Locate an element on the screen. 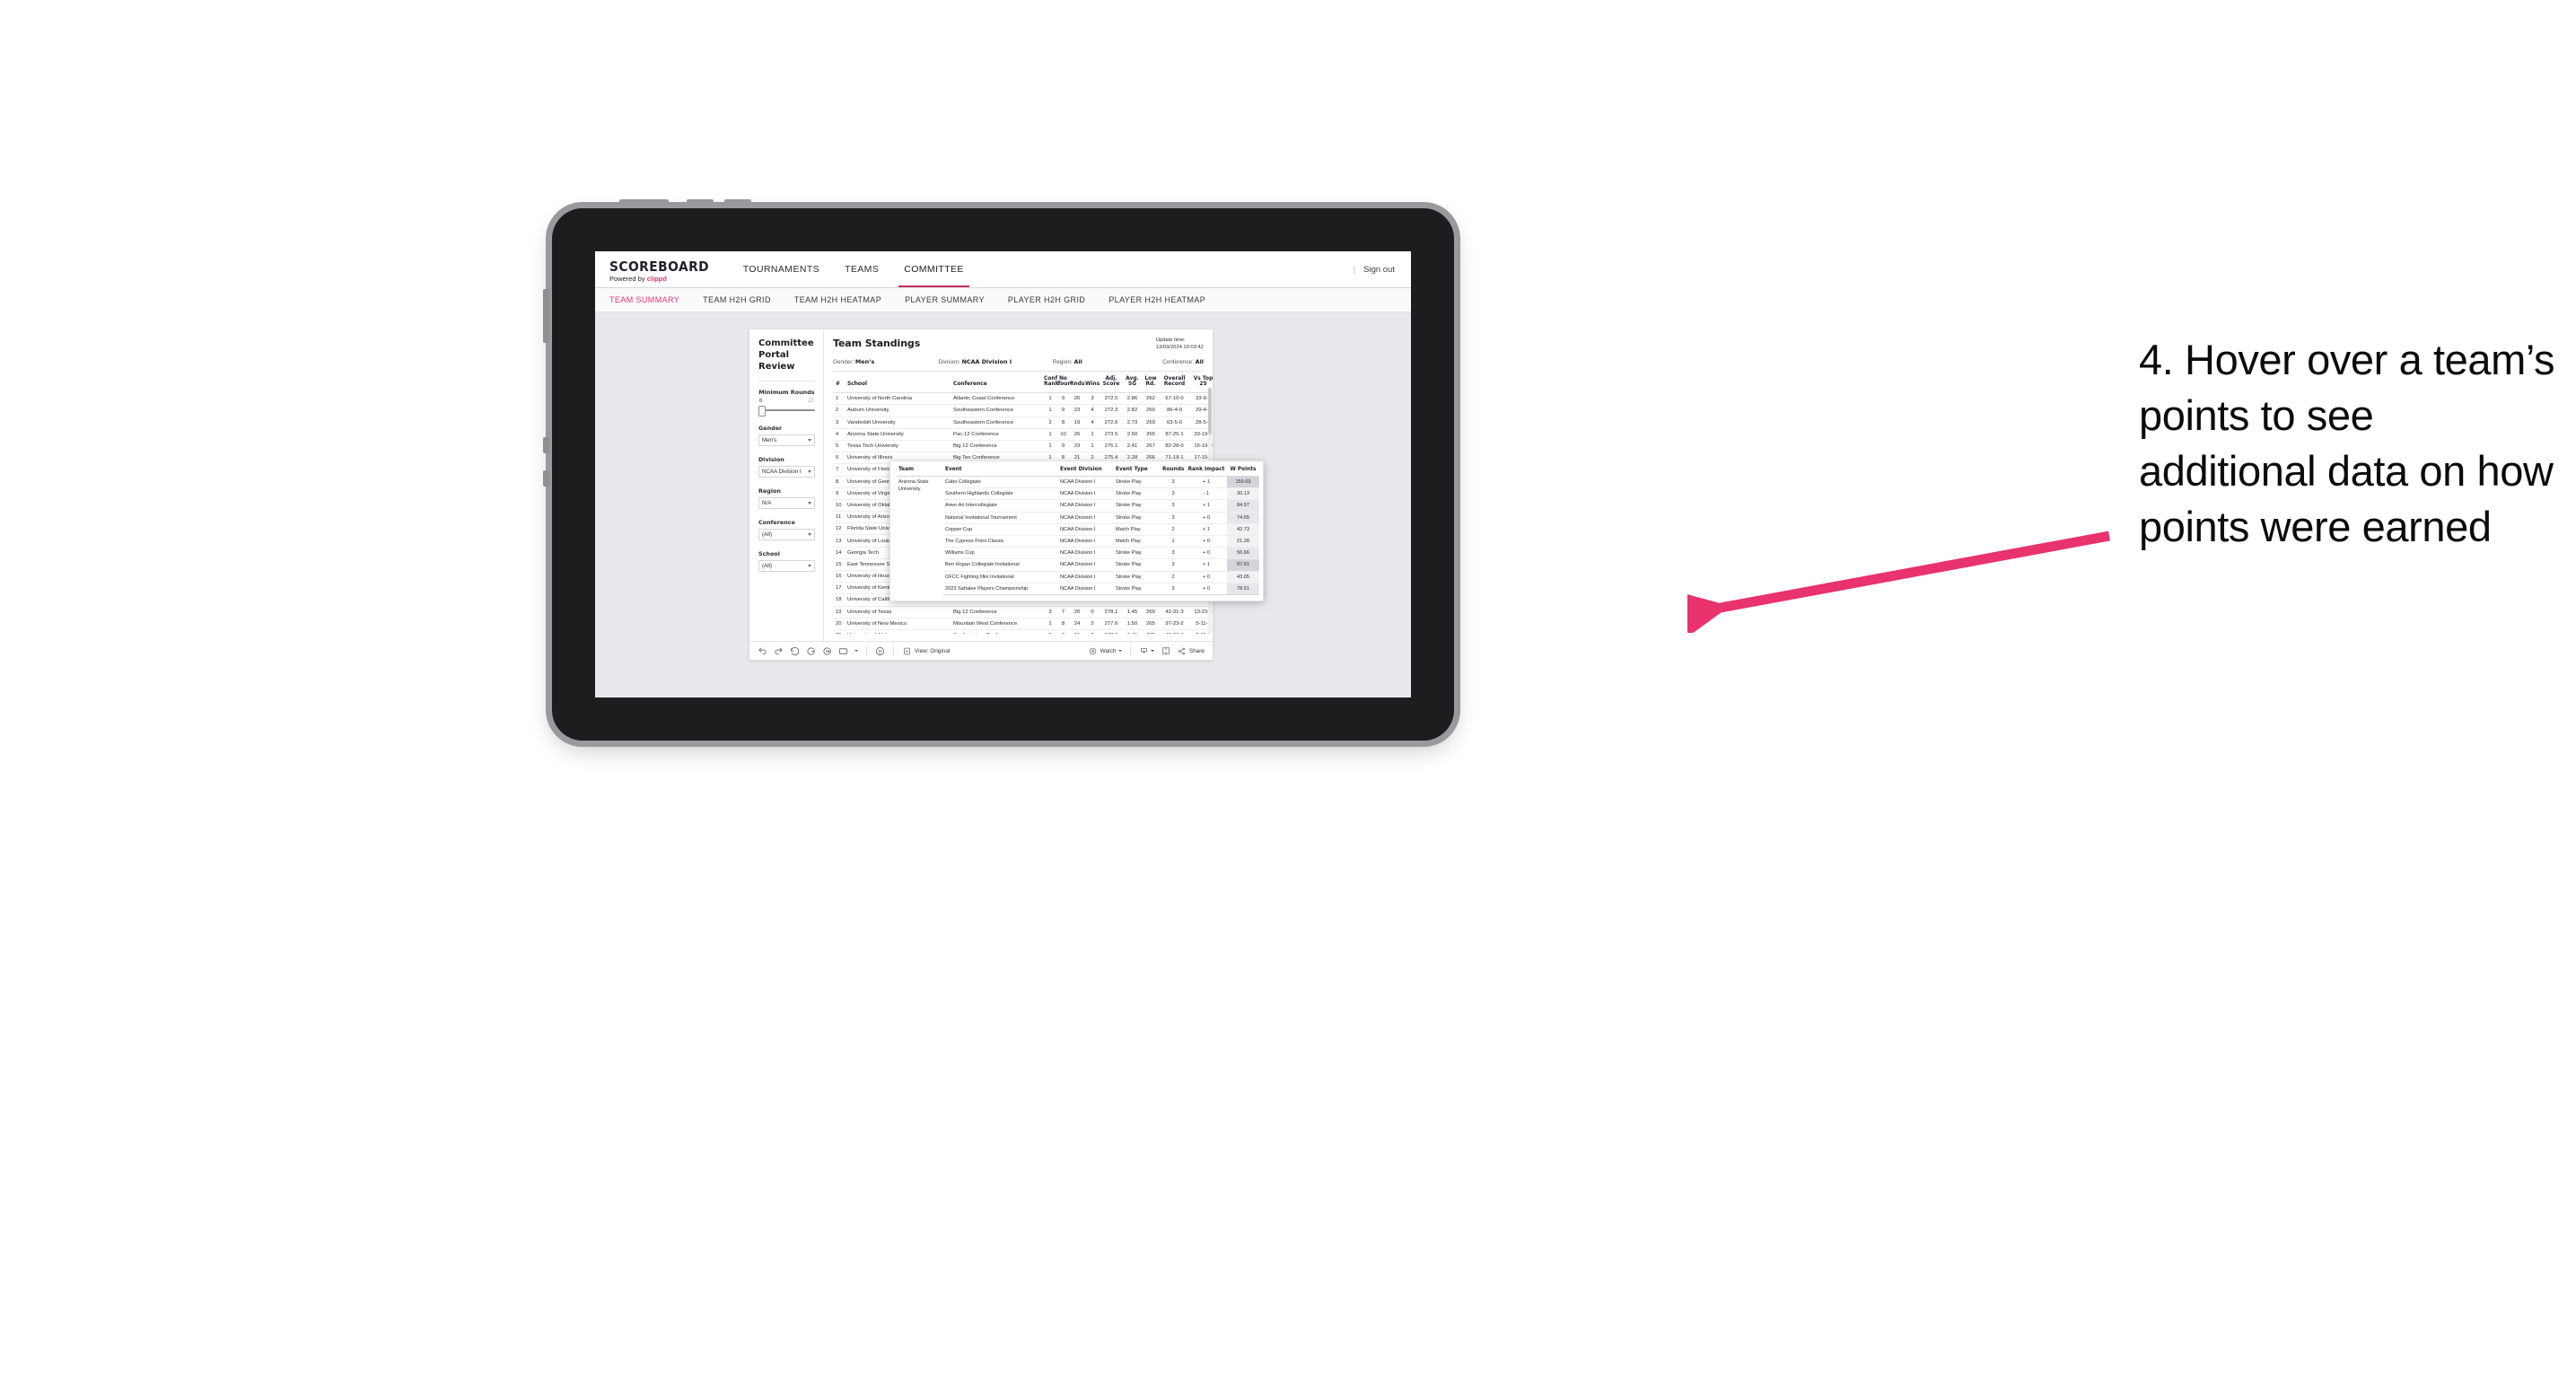  col-header-wins: Wins is located at coordinates (1092, 382).